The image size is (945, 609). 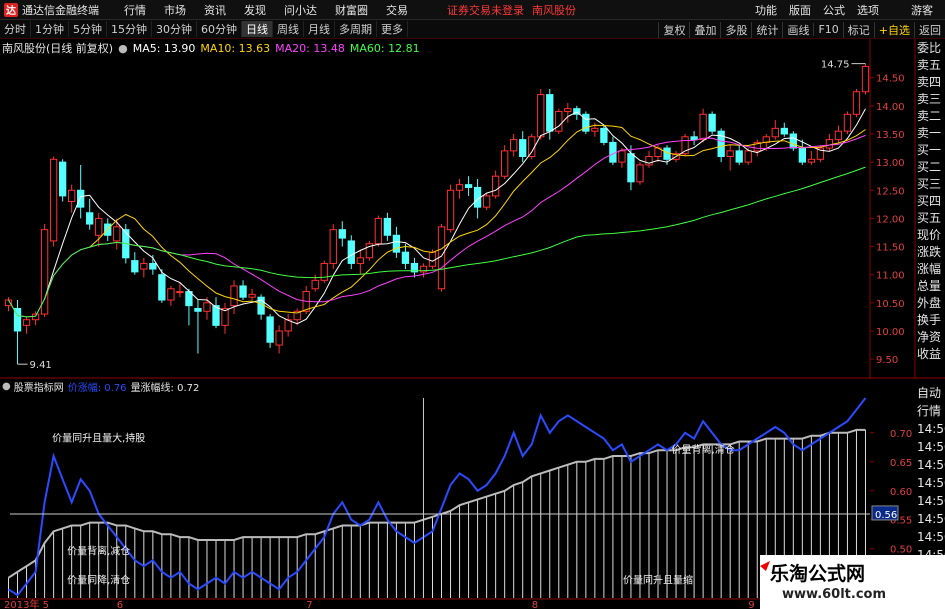 What do you see at coordinates (929, 99) in the screenshot?
I see `side-quote-label: 卖三` at bounding box center [929, 99].